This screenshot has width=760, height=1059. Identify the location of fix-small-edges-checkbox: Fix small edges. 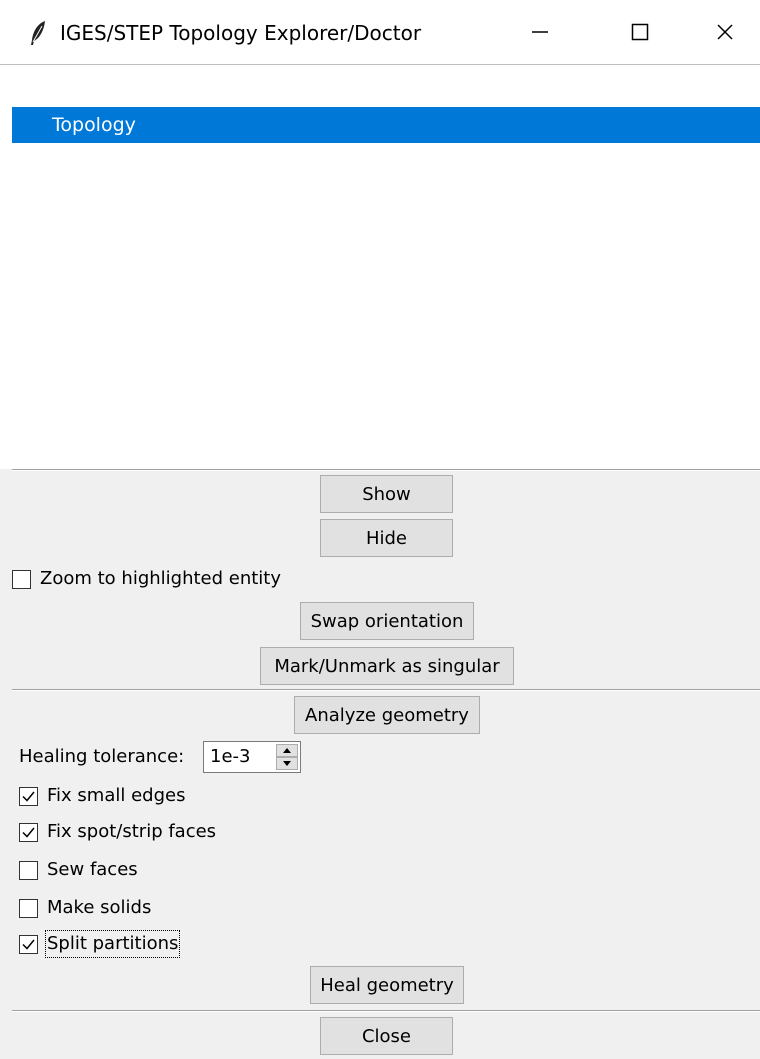
(102, 796).